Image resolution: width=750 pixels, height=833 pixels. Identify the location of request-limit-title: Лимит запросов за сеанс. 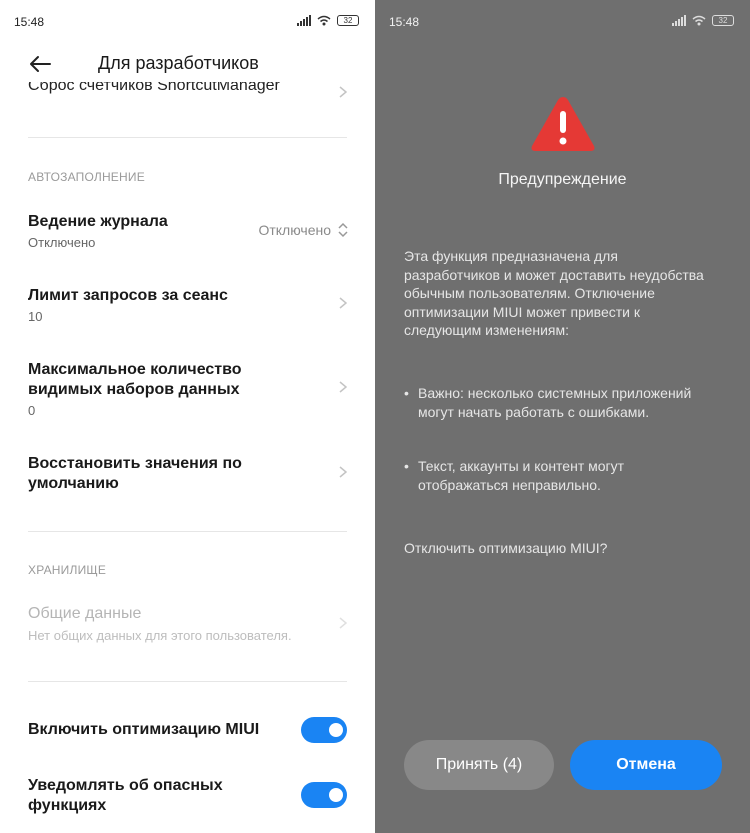
(128, 295).